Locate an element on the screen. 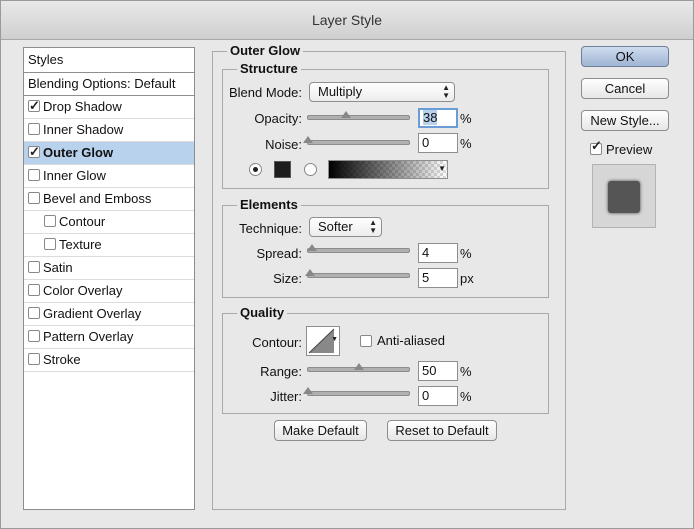 Image resolution: width=694 pixels, height=529 pixels. jitter-unit: % is located at coordinates (466, 396).